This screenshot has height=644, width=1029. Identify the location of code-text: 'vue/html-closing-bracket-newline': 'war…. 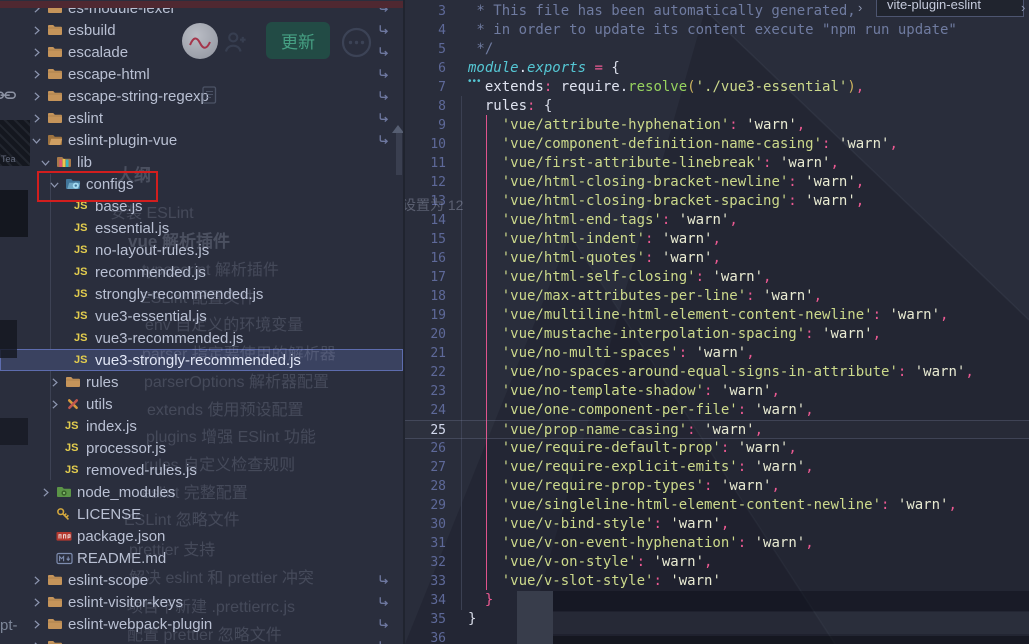
(683, 182).